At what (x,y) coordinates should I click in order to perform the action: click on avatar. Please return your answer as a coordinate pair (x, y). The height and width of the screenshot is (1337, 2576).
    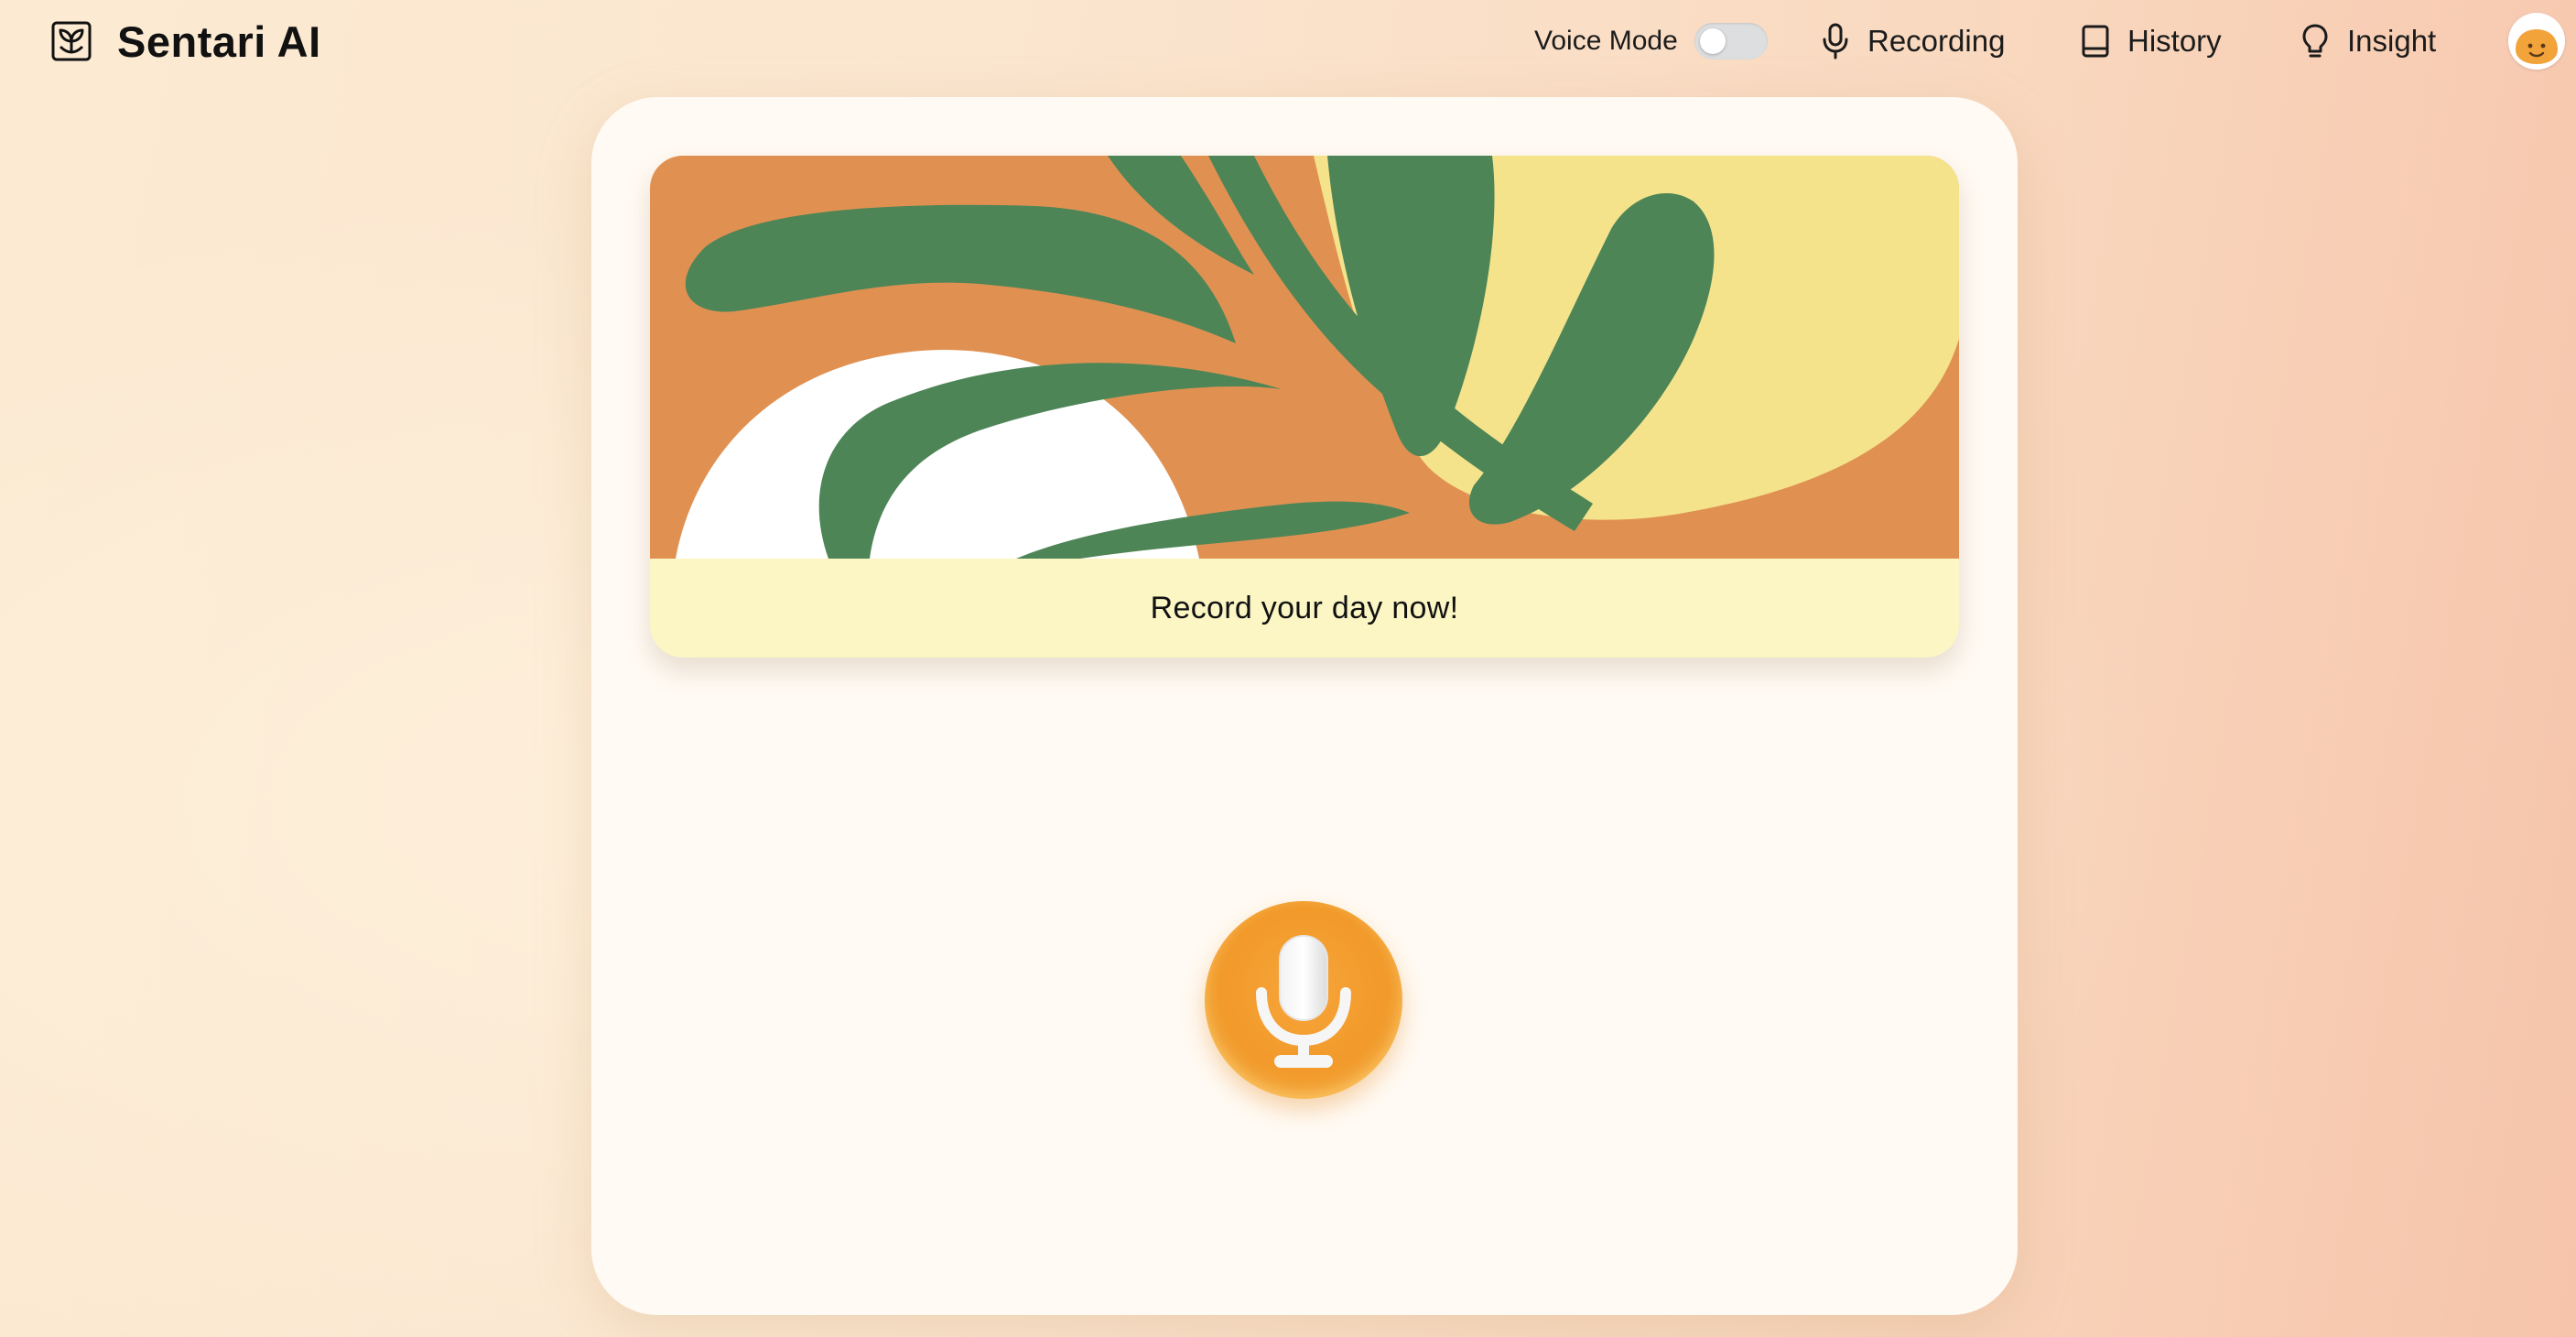
    Looking at the image, I should click on (2537, 41).